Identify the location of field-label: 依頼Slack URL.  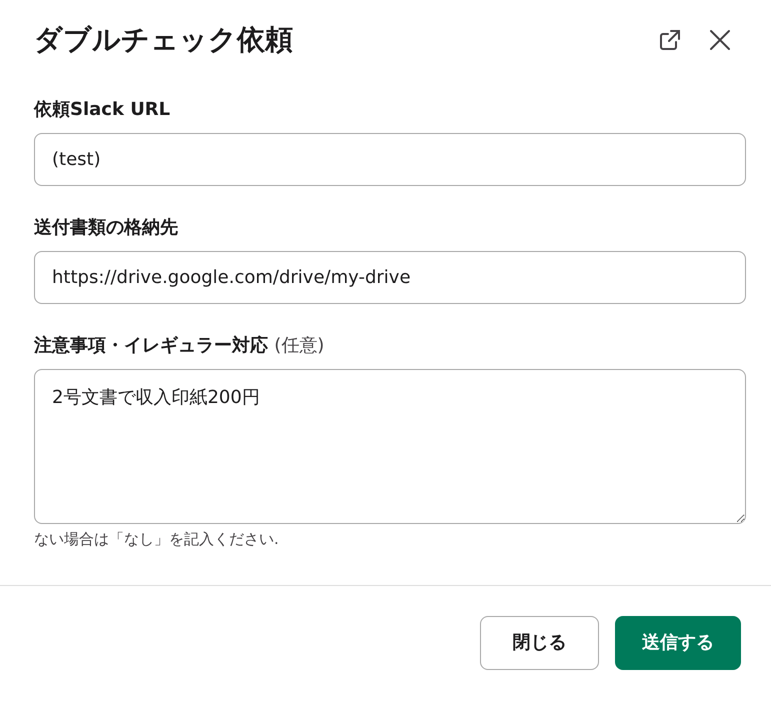
(103, 110).